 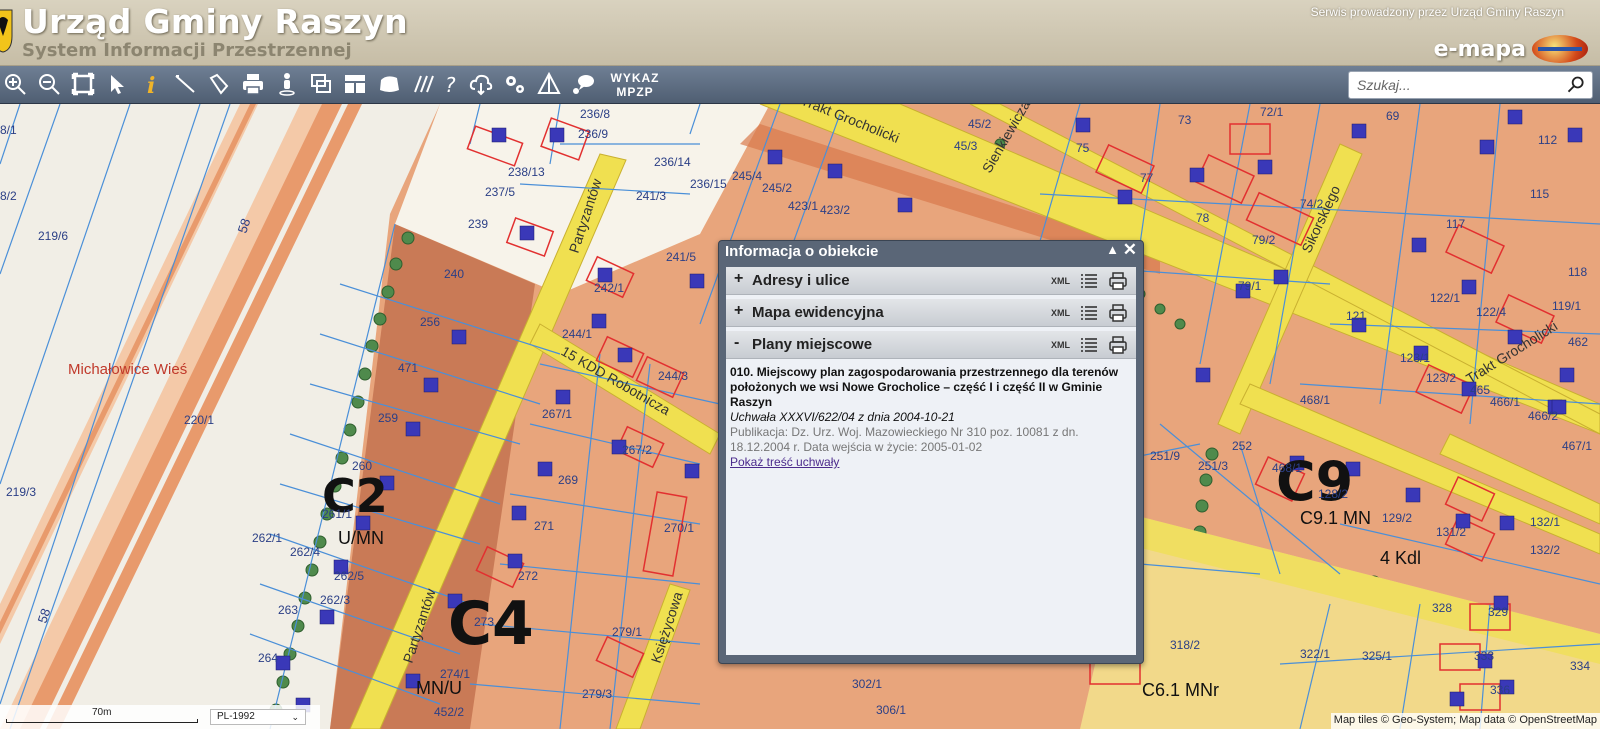 What do you see at coordinates (1203, 218) in the screenshot?
I see `svg-text: 78` at bounding box center [1203, 218].